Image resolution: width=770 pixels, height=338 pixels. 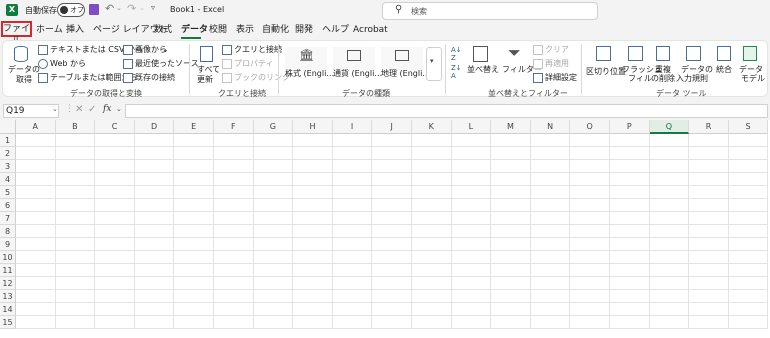 What do you see at coordinates (456, 72) in the screenshot?
I see `sort-descending-icon: Z↓ A` at bounding box center [456, 72].